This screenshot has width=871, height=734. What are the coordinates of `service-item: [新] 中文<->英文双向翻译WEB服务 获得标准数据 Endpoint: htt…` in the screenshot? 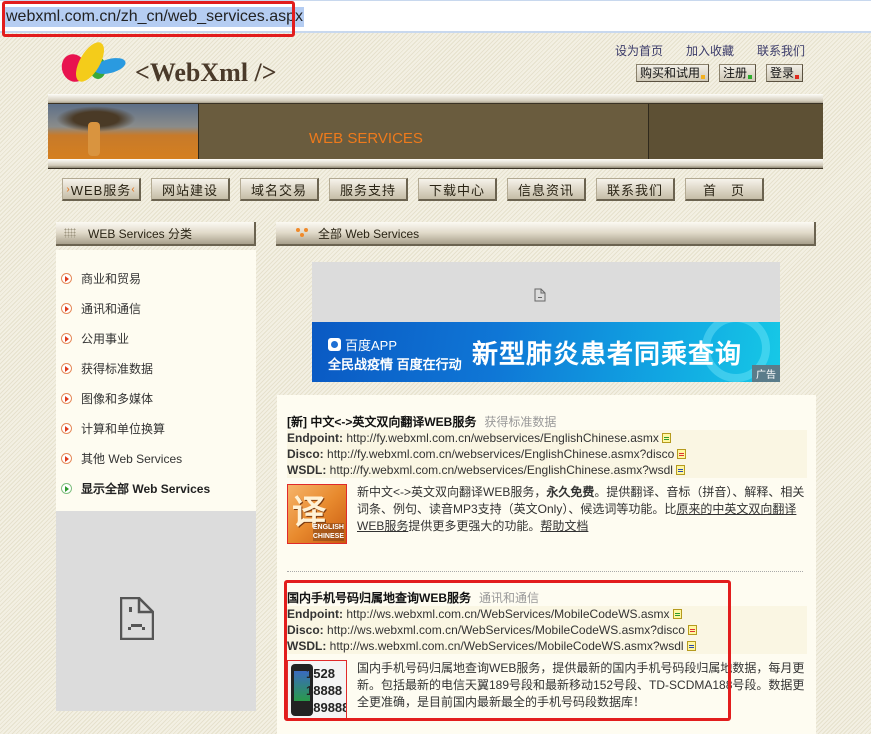 It's located at (547, 479).